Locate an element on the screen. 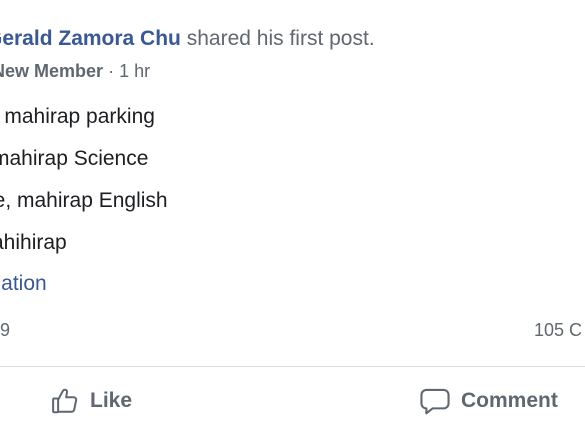 This screenshot has height=428, width=585. post-action-text: shared his first post. is located at coordinates (280, 38).